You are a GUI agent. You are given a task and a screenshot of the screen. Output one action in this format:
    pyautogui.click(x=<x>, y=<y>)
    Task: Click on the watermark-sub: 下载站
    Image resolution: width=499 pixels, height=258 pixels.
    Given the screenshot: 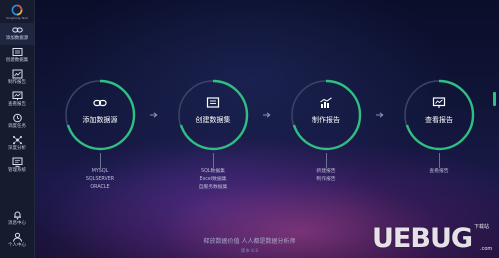 What is the action you would take?
    pyautogui.click(x=482, y=227)
    